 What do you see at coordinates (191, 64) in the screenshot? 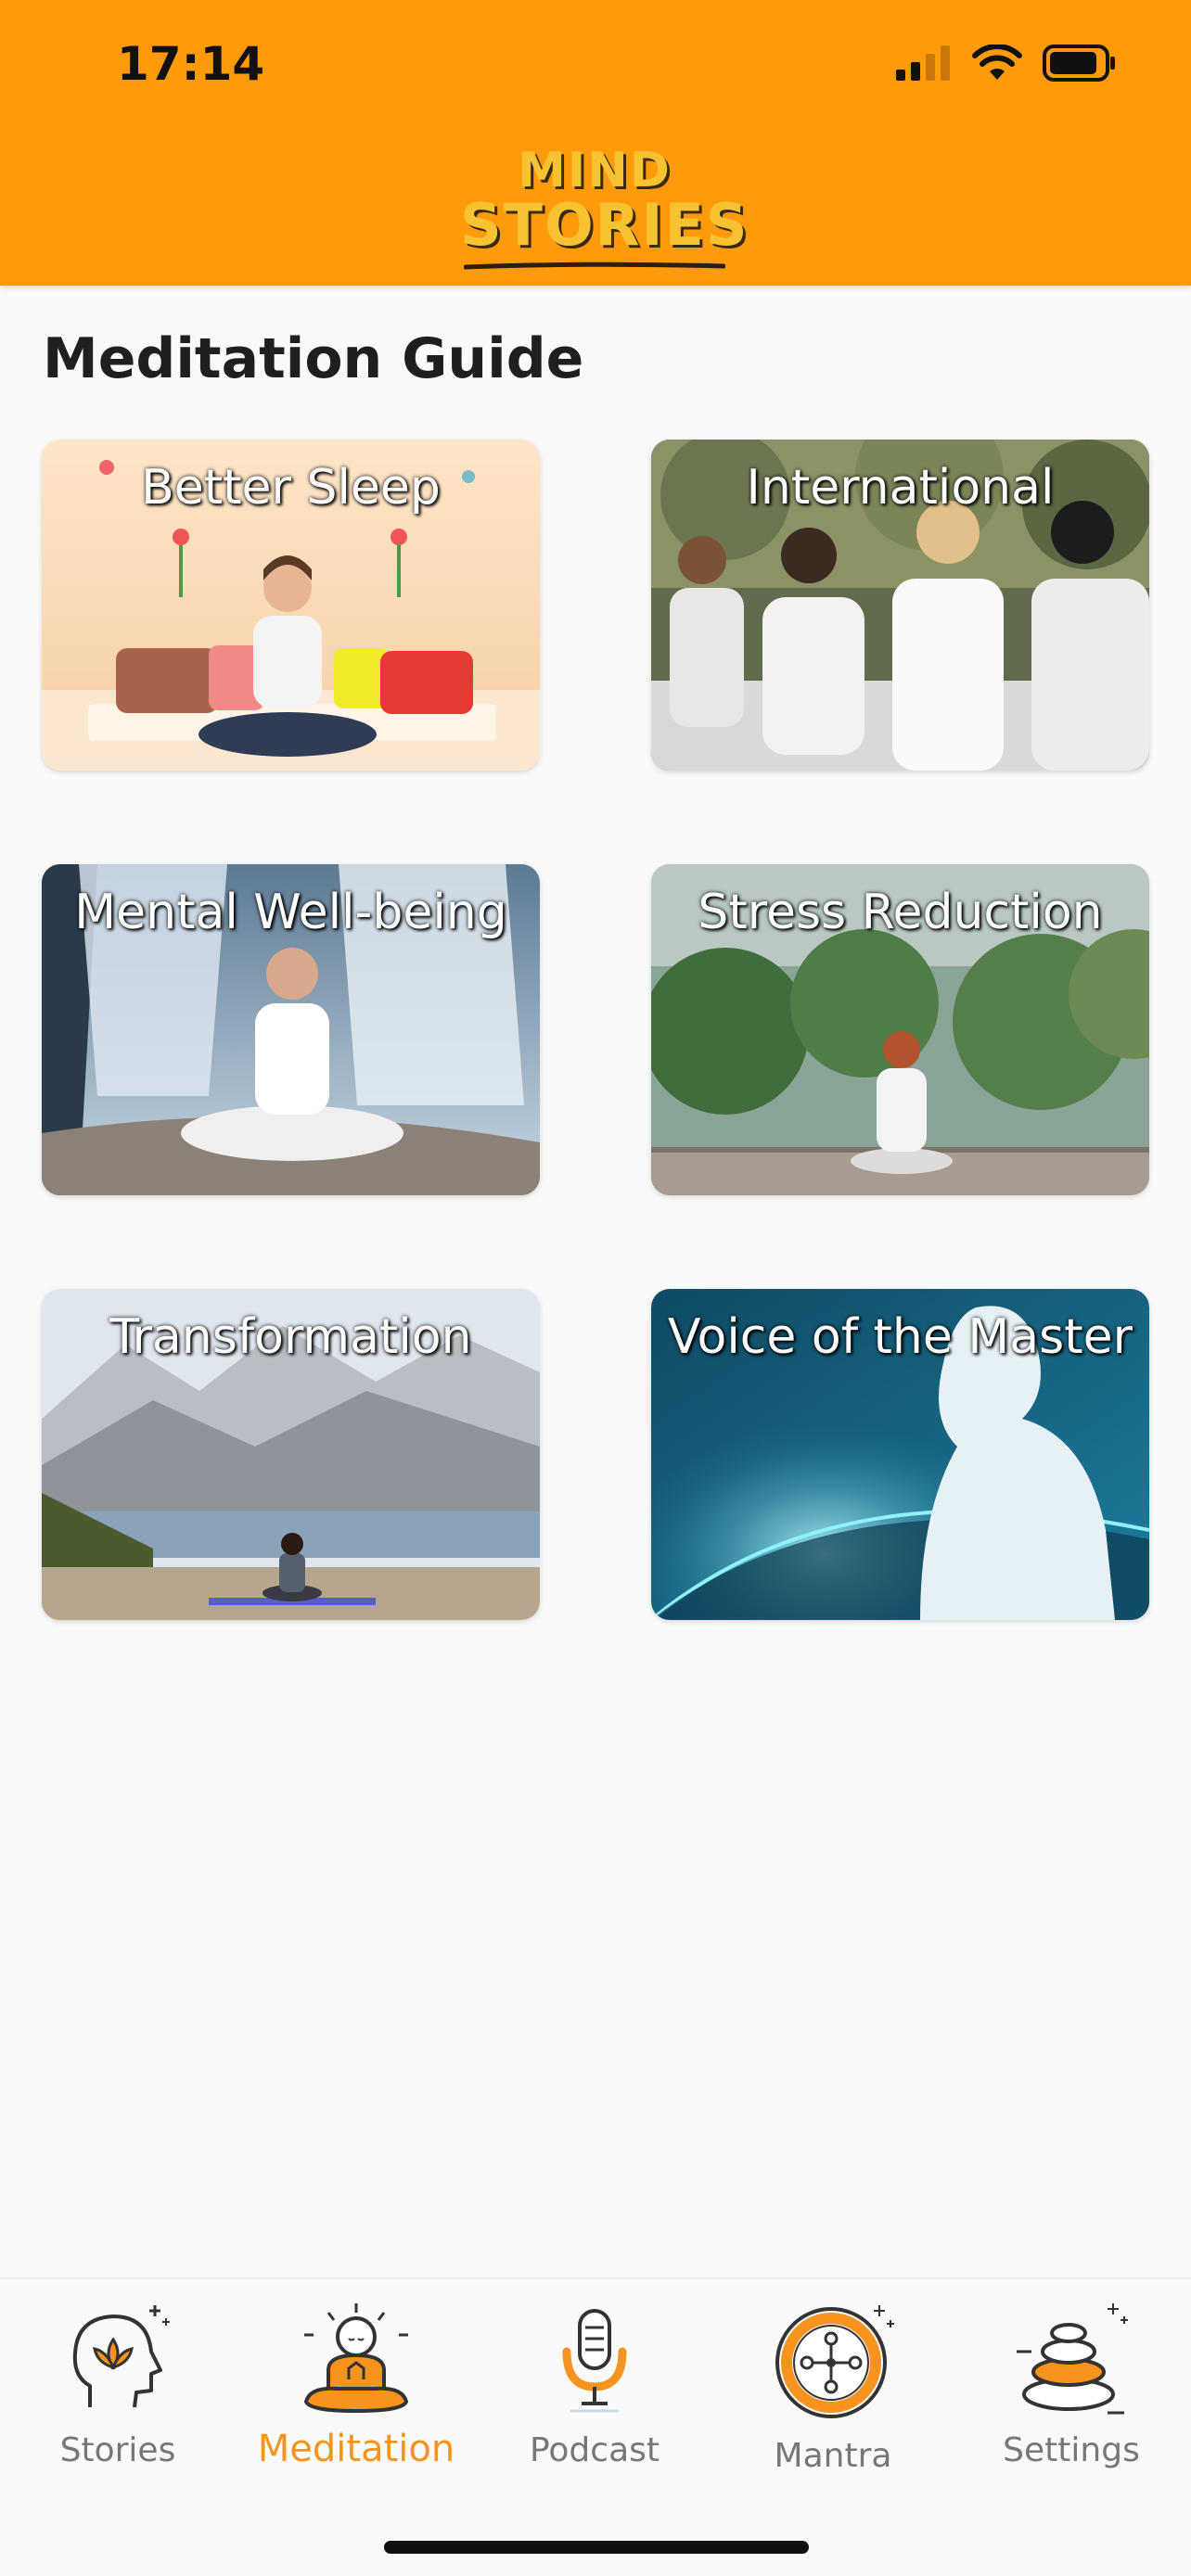
I see `status-time: 17:14` at bounding box center [191, 64].